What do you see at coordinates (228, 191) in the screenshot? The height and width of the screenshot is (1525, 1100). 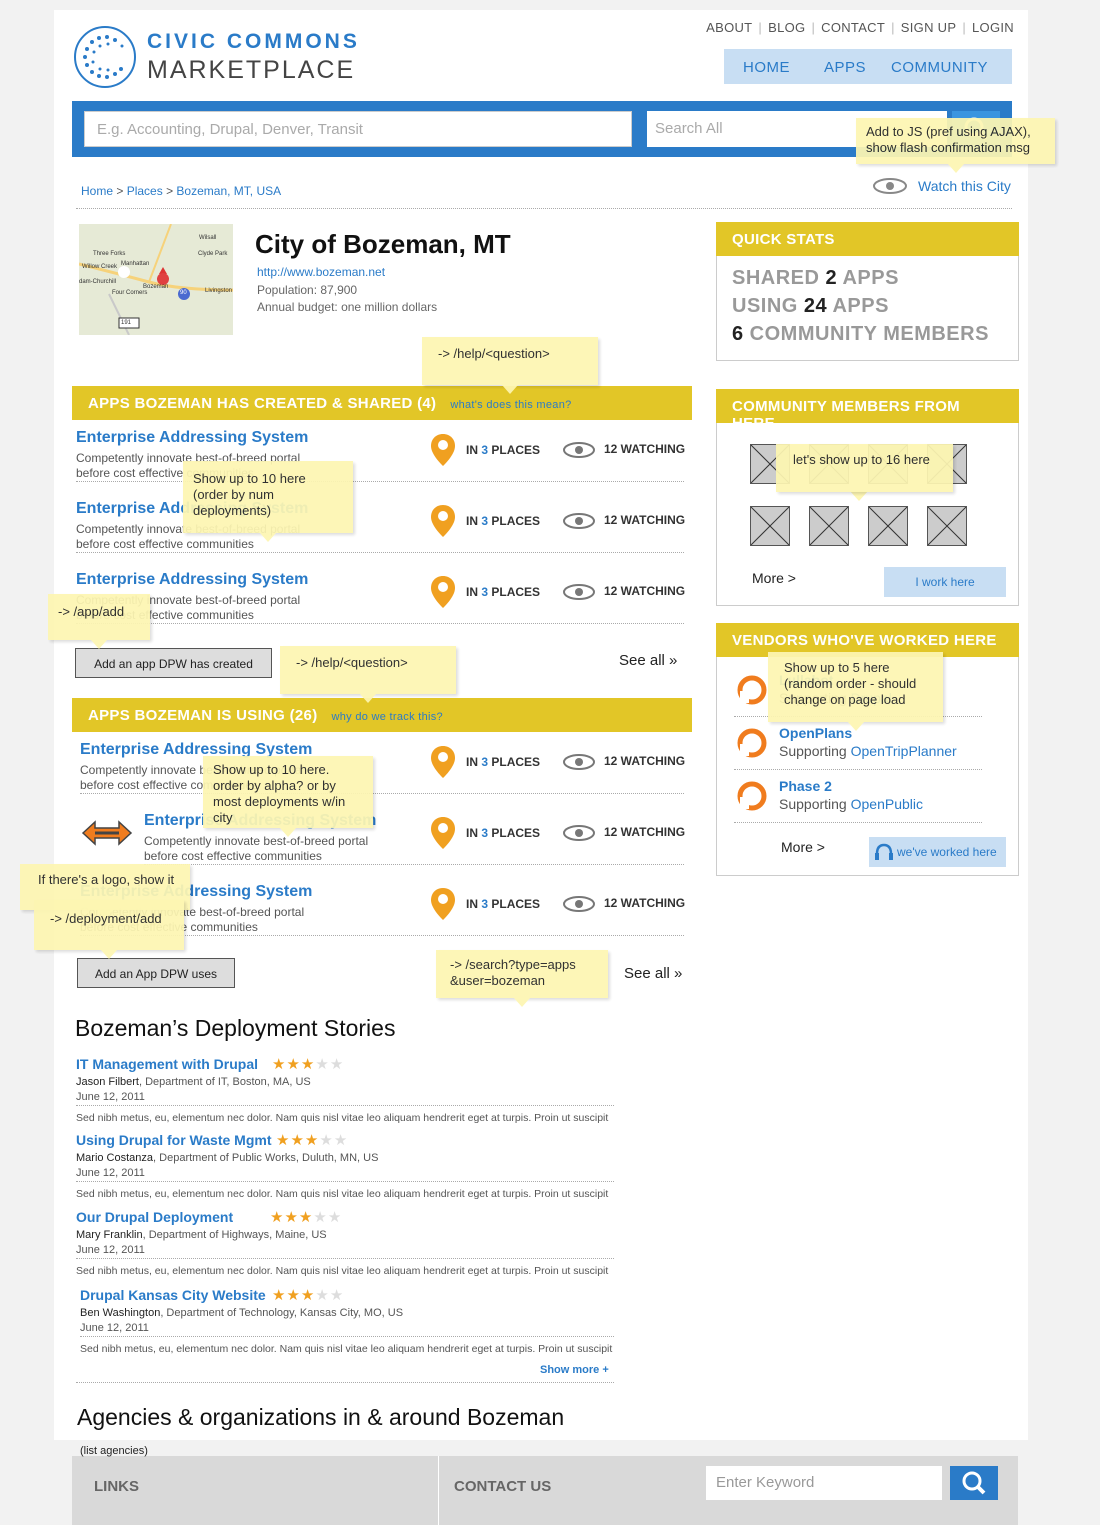 I see `breadcrumb-city: Bozeman, MT, USA` at bounding box center [228, 191].